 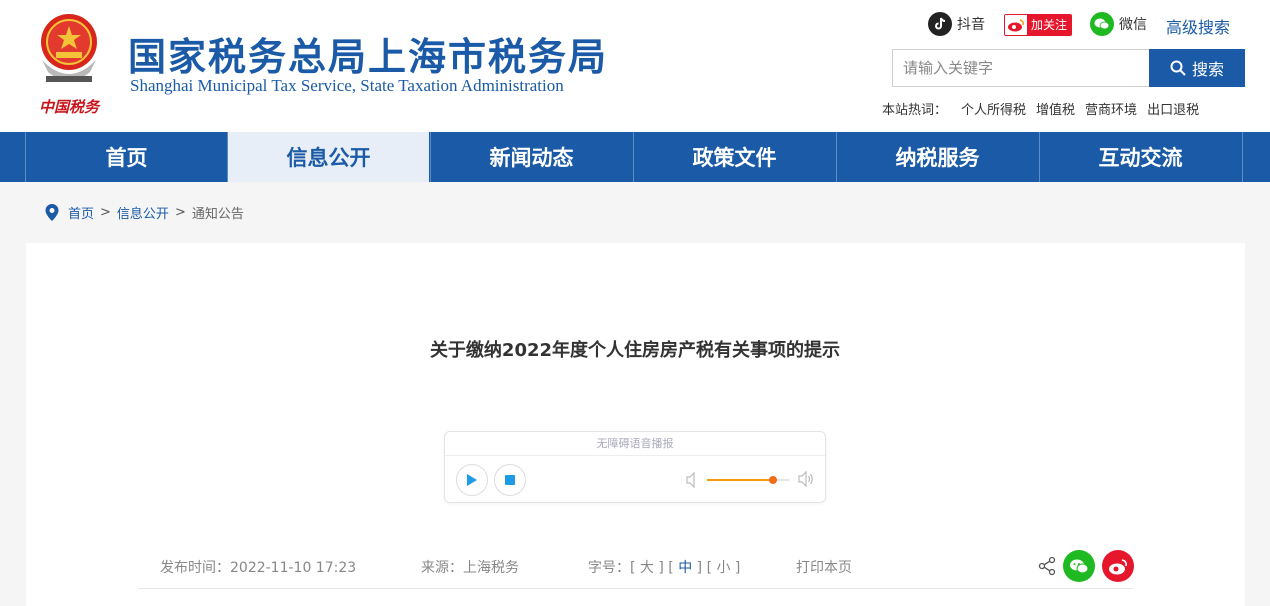 I want to click on hot-keyword: 增值税, so click(x=1055, y=108).